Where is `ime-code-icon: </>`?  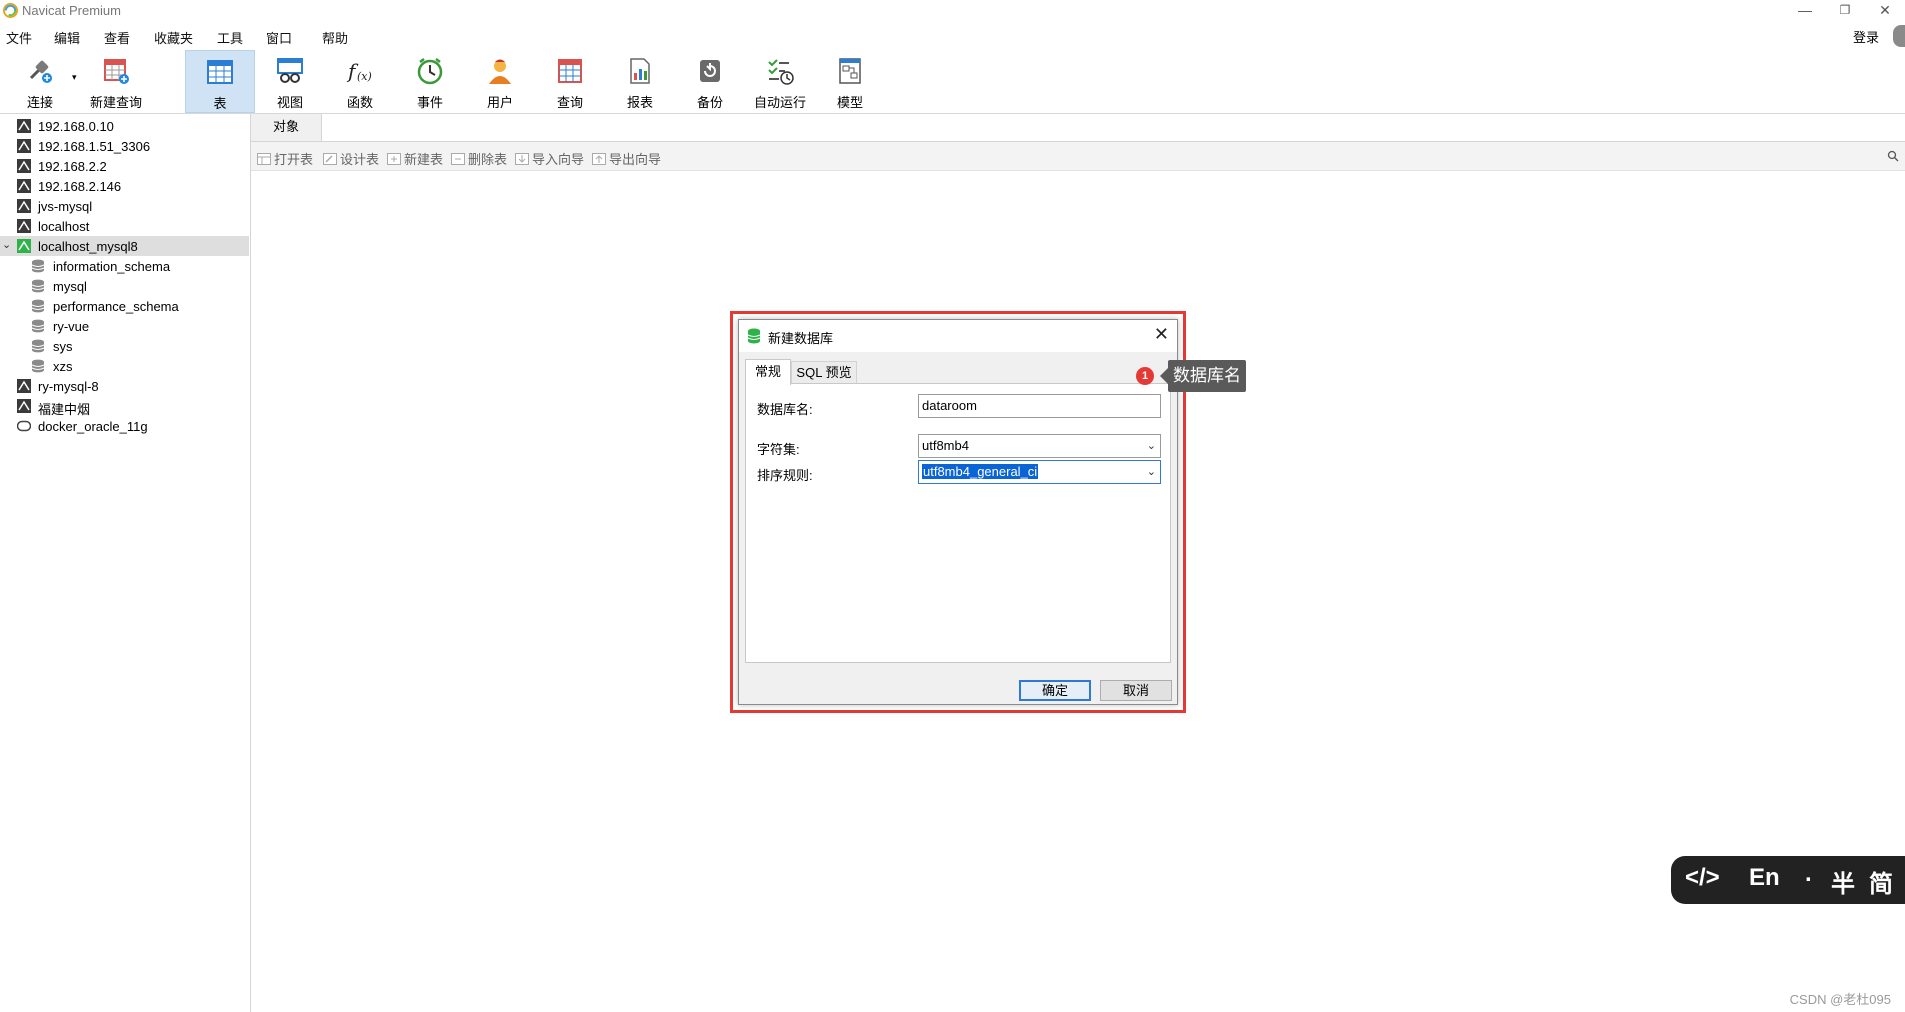 ime-code-icon: </> is located at coordinates (1702, 878).